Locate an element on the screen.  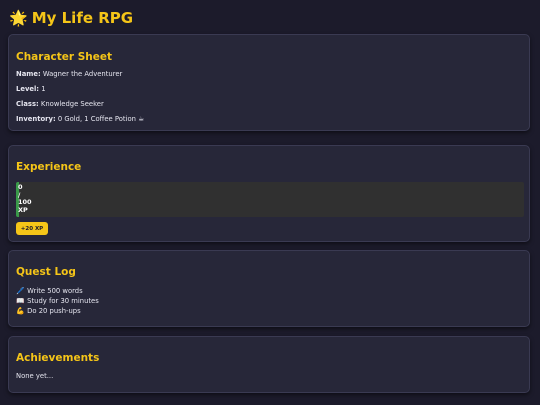
character-level-row: Level: 1 is located at coordinates (31, 89).